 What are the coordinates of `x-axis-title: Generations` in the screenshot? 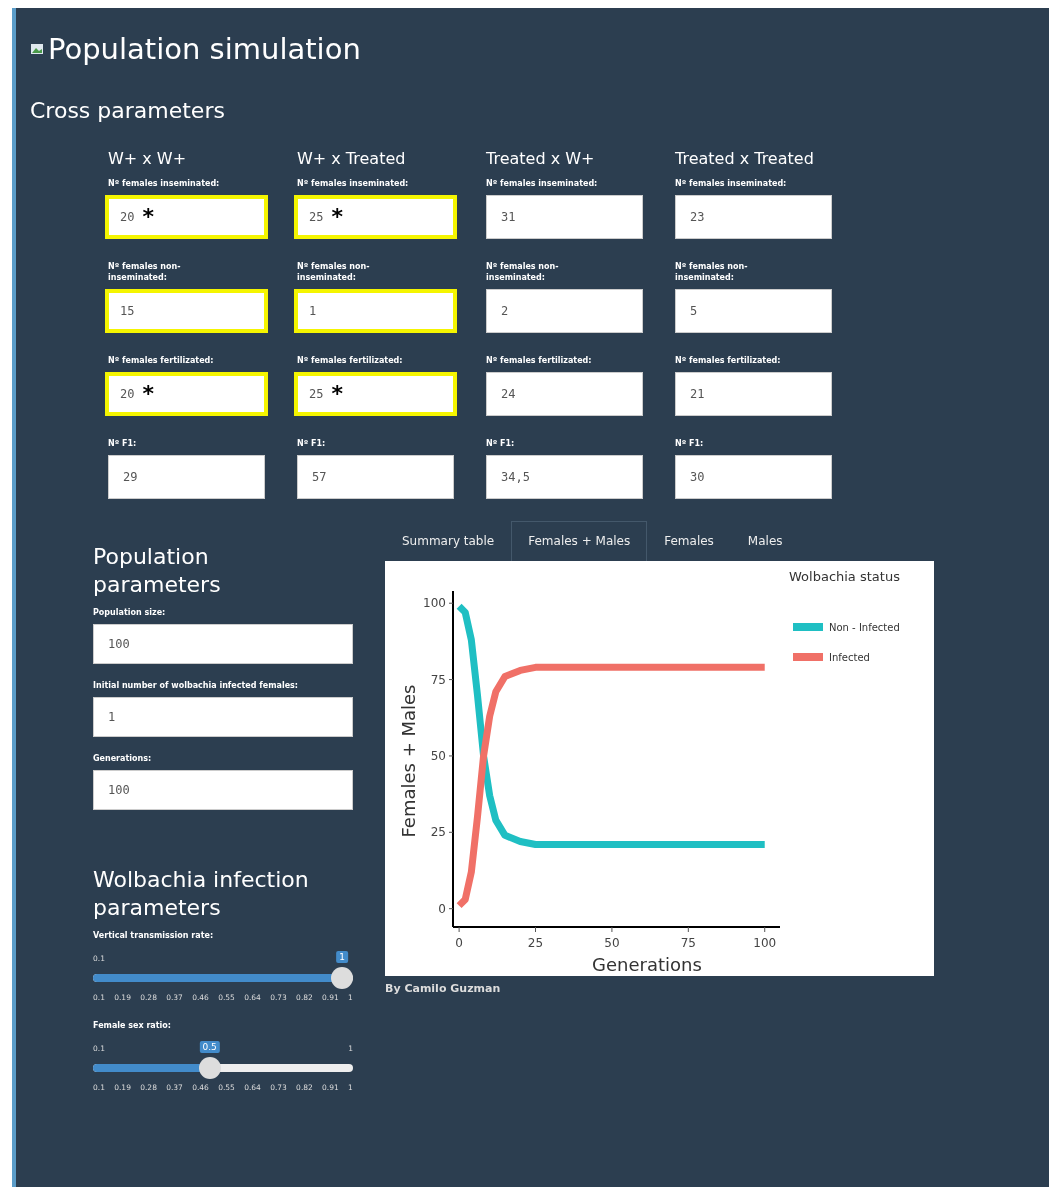 It's located at (647, 964).